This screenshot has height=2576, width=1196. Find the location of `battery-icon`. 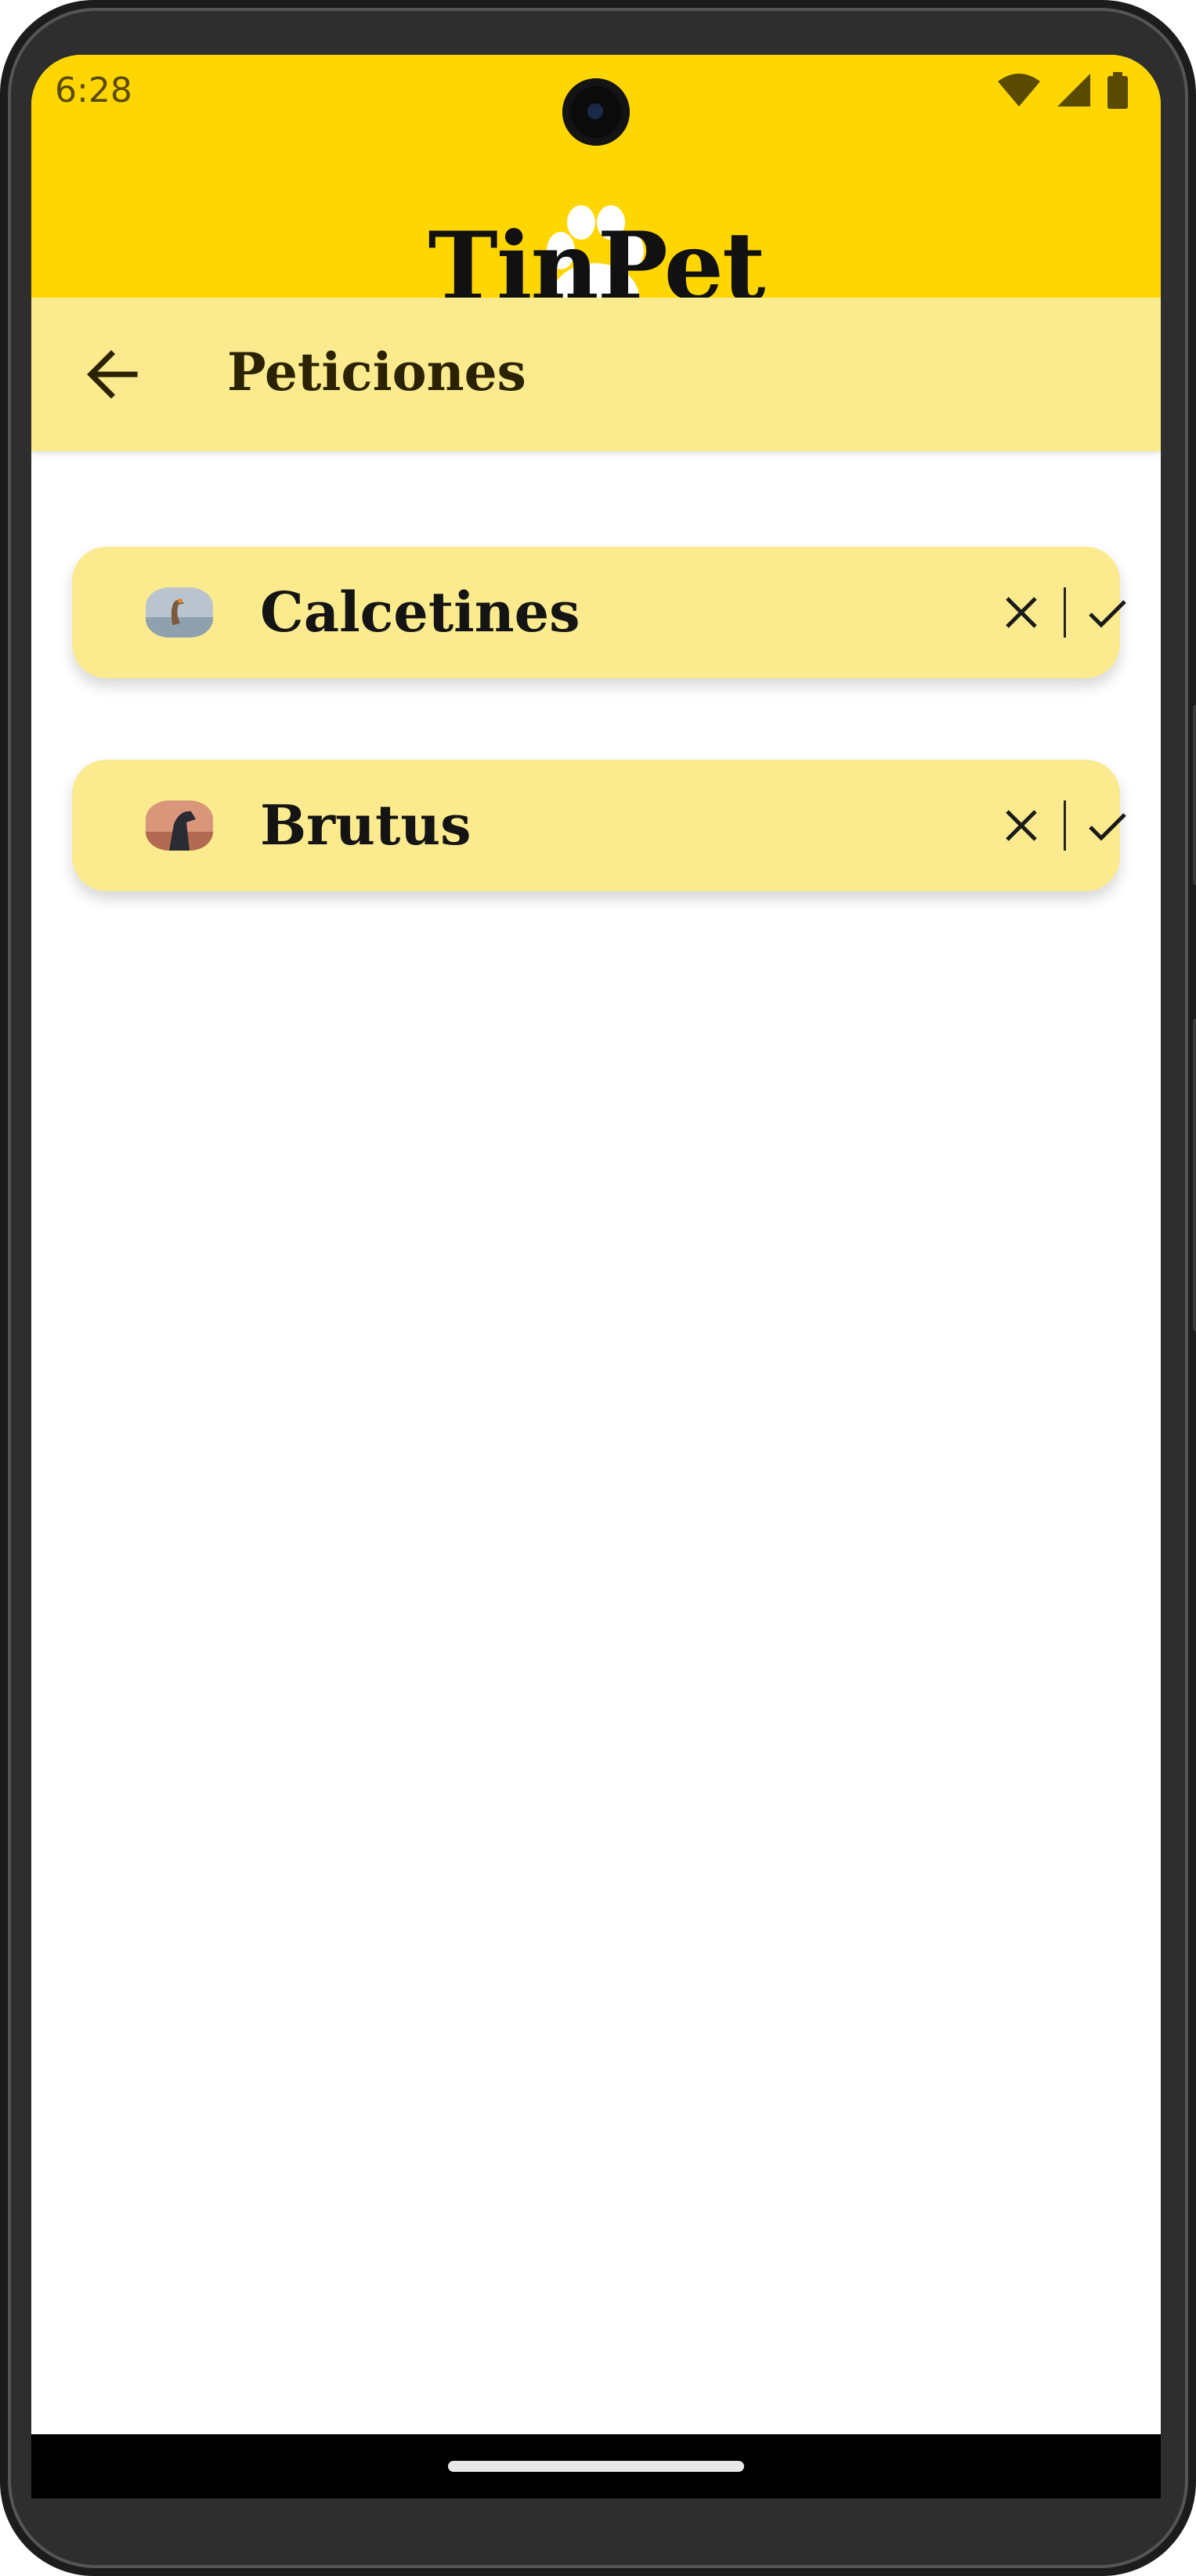

battery-icon is located at coordinates (1117, 90).